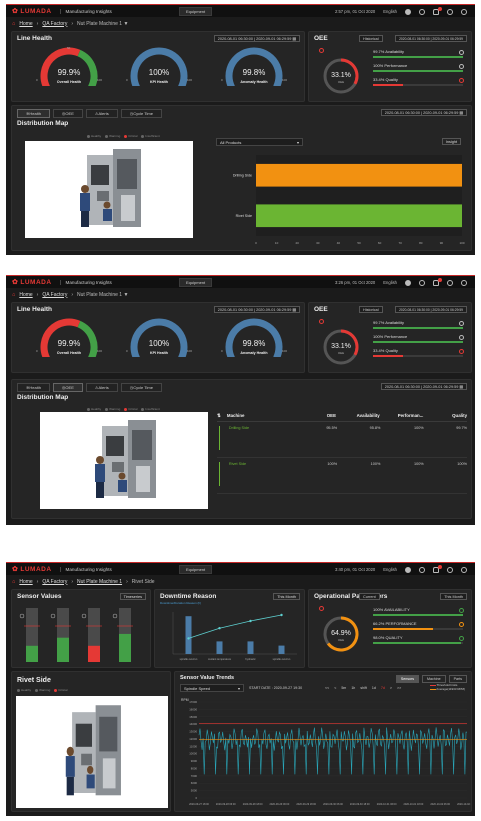 The height and width of the screenshot is (821, 481). I want to click on oee-metric-bar, so click(418, 356).